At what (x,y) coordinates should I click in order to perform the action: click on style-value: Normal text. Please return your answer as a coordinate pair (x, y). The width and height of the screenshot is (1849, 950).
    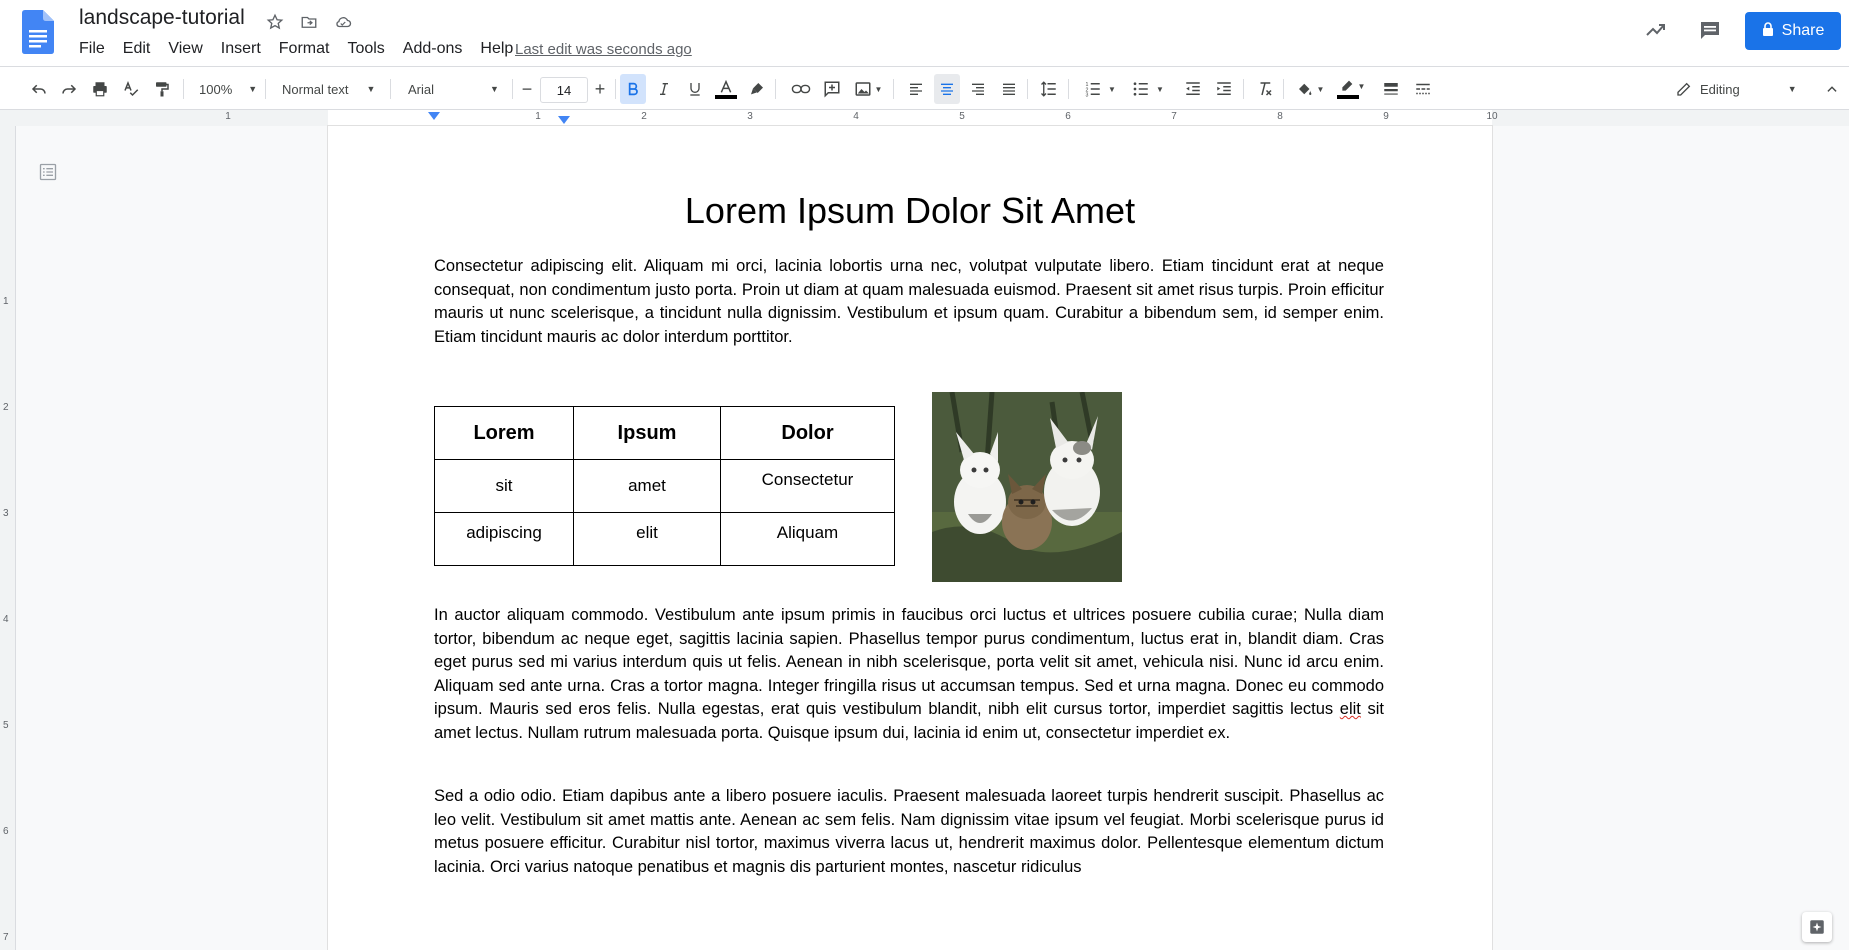
    Looking at the image, I should click on (315, 89).